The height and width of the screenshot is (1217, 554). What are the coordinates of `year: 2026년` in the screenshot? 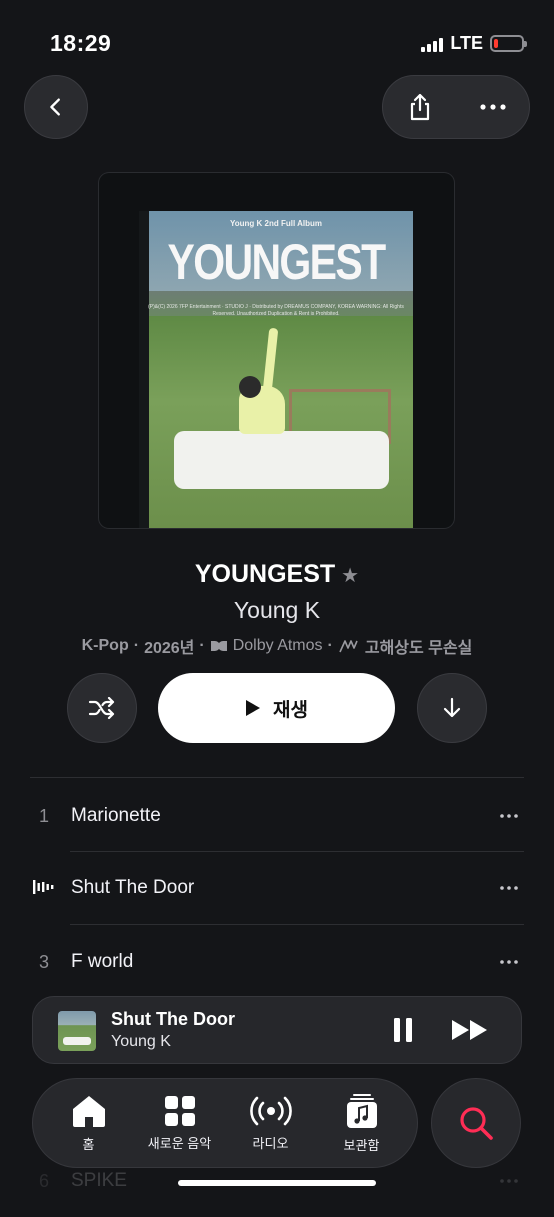 It's located at (169, 648).